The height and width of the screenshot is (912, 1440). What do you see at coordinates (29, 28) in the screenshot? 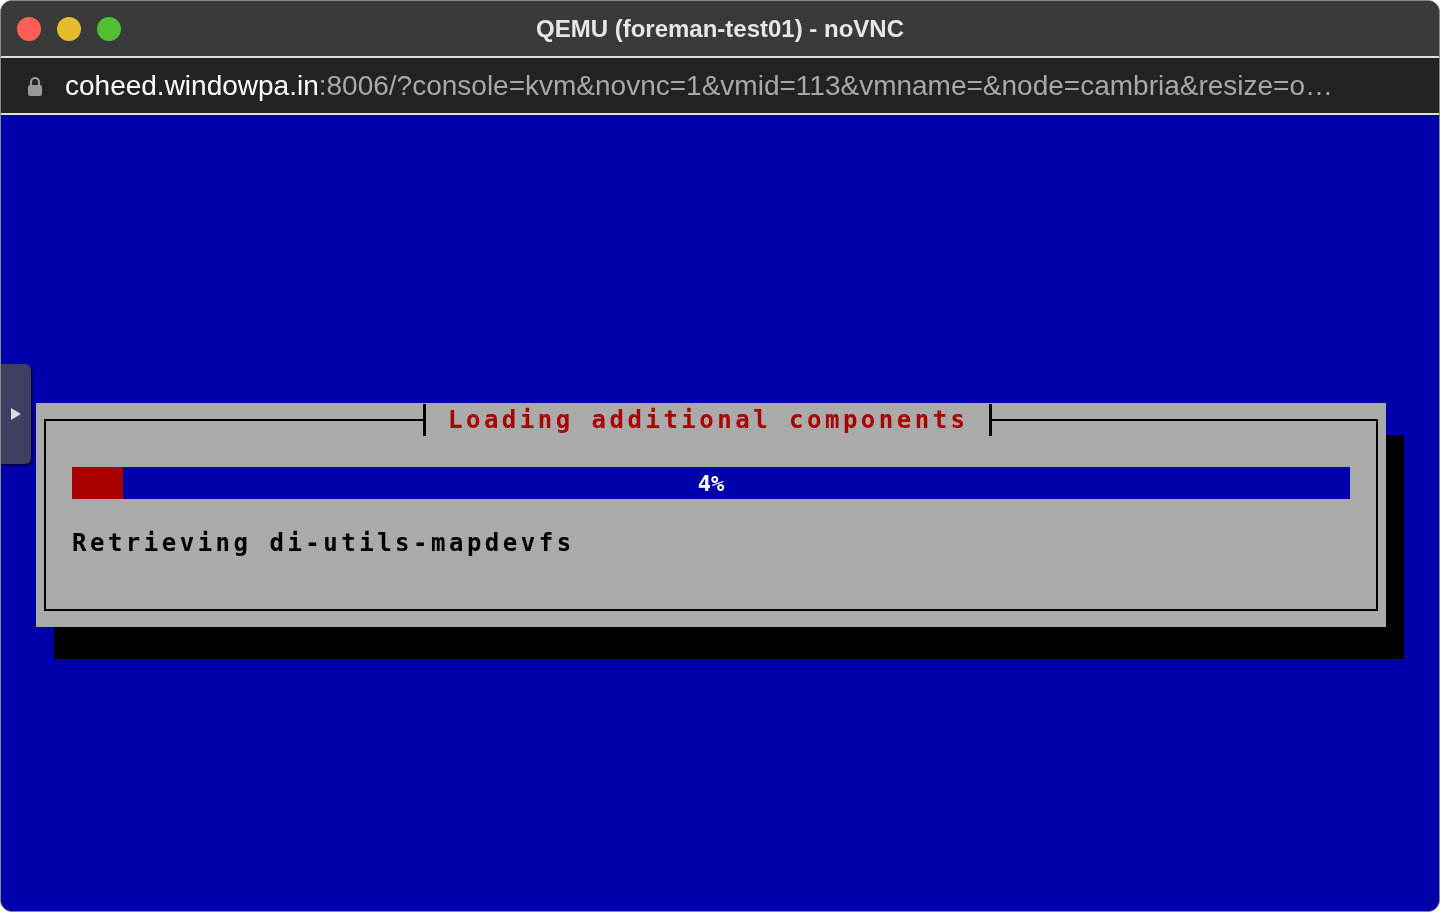
I see `close-button` at bounding box center [29, 28].